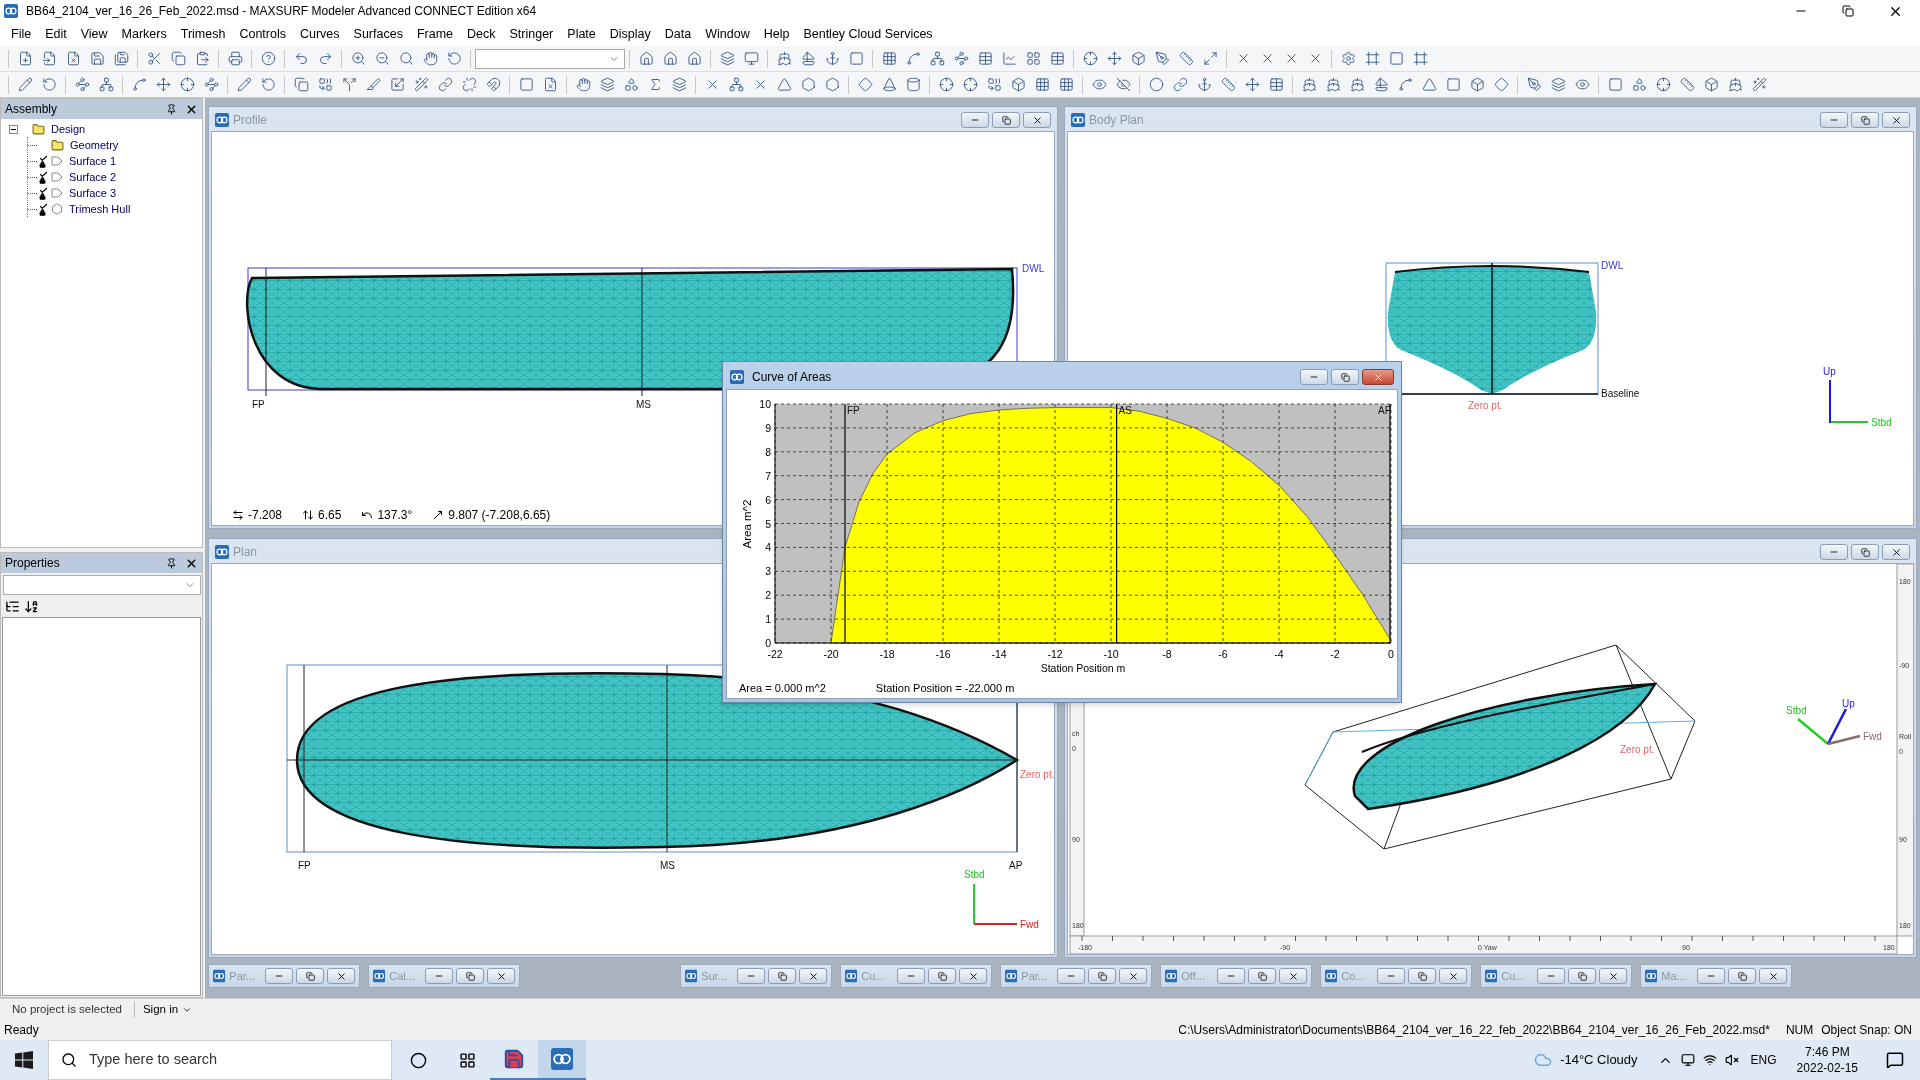 This screenshot has width=1920, height=1080. Describe the element at coordinates (531, 34) in the screenshot. I see `menu-item: Stringer` at that location.